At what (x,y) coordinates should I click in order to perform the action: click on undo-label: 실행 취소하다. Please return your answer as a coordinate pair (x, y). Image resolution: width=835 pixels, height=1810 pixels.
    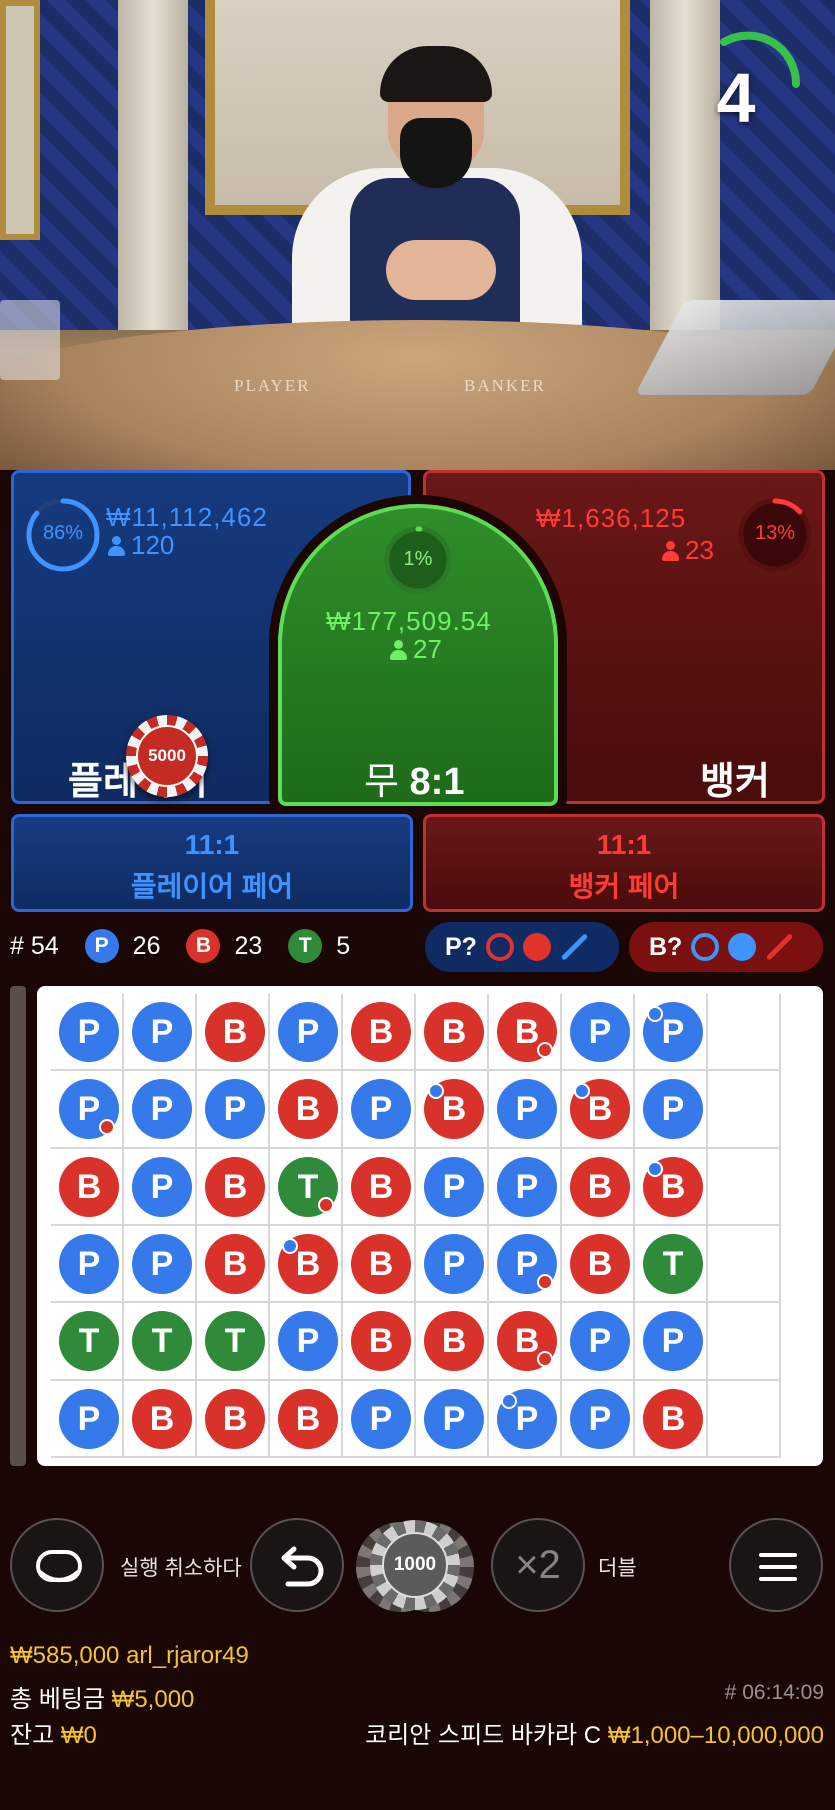
    Looking at the image, I should click on (181, 1568).